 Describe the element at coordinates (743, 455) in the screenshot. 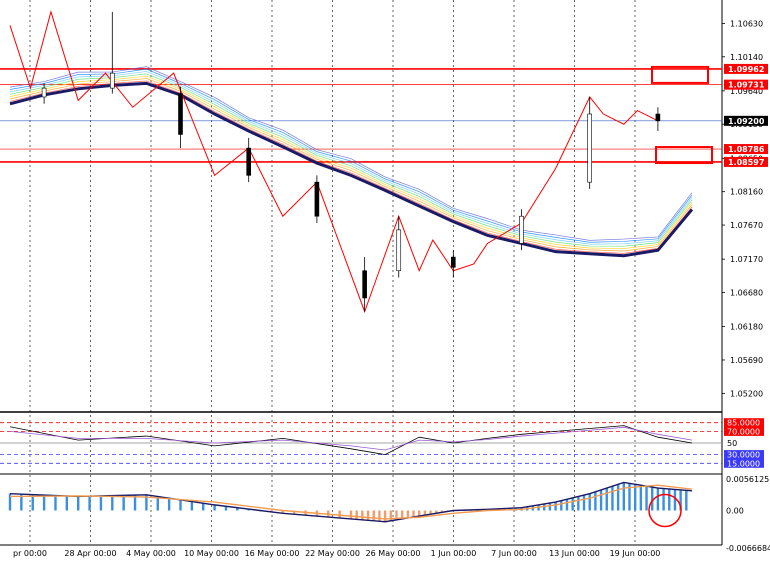

I see `oscillator-tick-label: 30.0000` at that location.